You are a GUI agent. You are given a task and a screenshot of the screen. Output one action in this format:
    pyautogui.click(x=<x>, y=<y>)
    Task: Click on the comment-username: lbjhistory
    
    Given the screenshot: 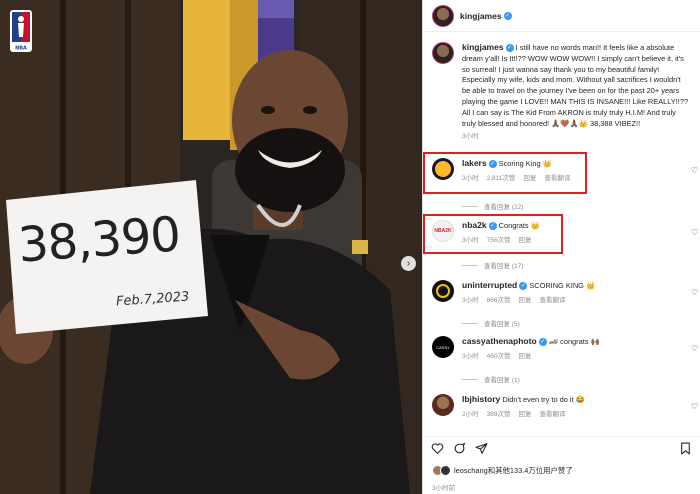 What is the action you would take?
    pyautogui.click(x=481, y=399)
    